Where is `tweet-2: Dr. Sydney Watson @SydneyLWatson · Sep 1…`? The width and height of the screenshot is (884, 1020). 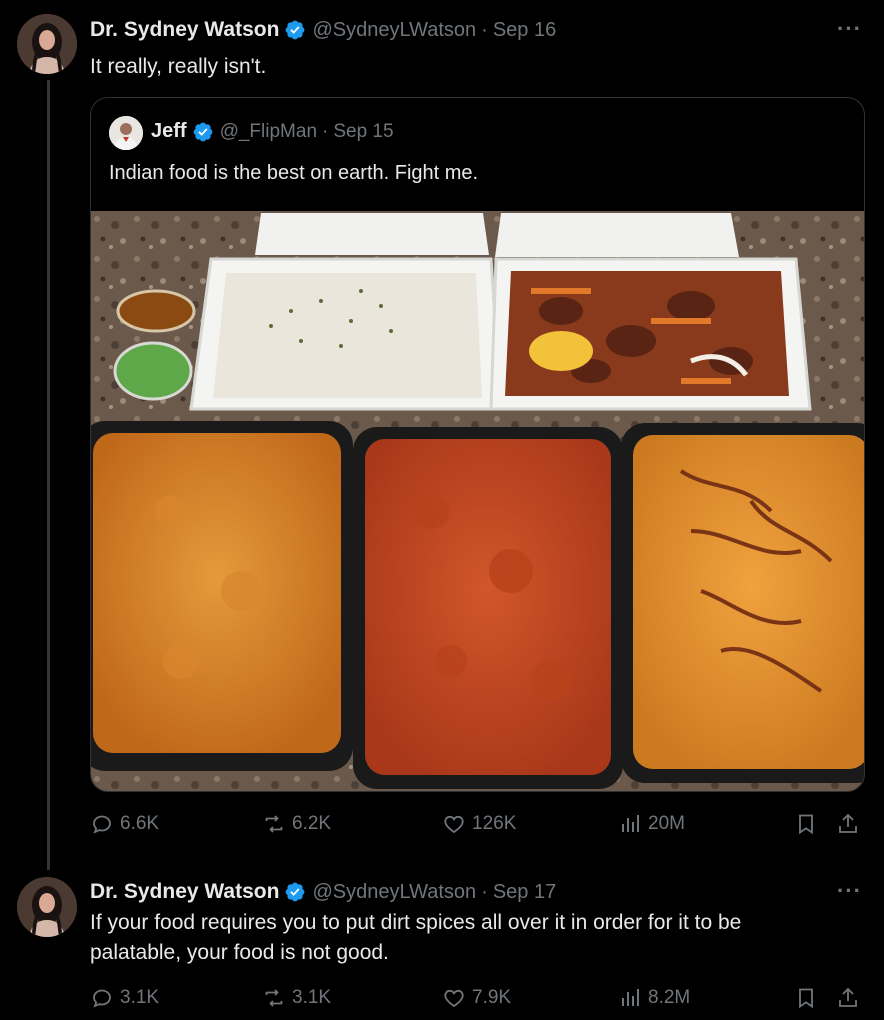
tweet-2: Dr. Sydney Watson @SydneyLWatson · Sep 1… is located at coordinates (442, 945).